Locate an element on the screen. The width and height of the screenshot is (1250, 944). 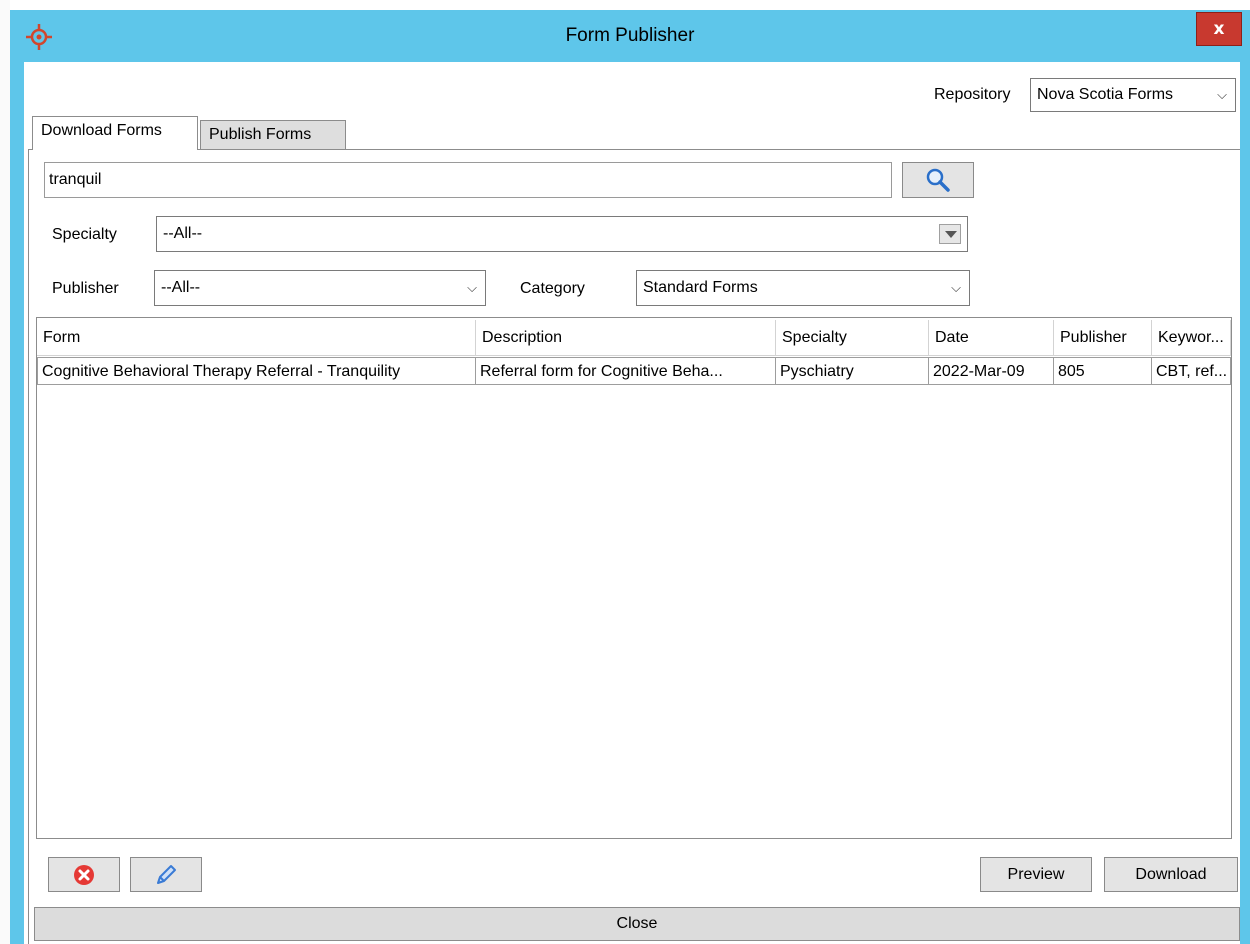
tab-download-forms: Download Forms is located at coordinates (115, 133).